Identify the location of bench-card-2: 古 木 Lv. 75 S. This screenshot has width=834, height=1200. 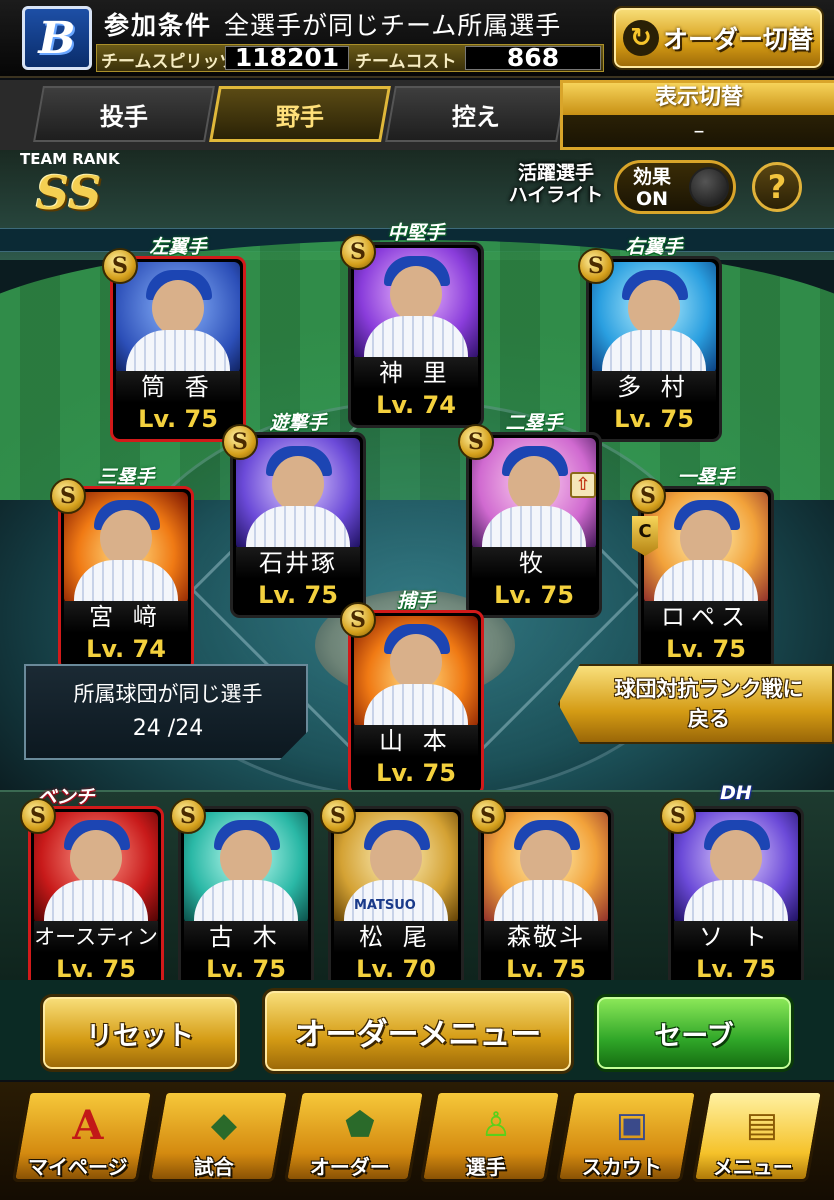
(242, 895).